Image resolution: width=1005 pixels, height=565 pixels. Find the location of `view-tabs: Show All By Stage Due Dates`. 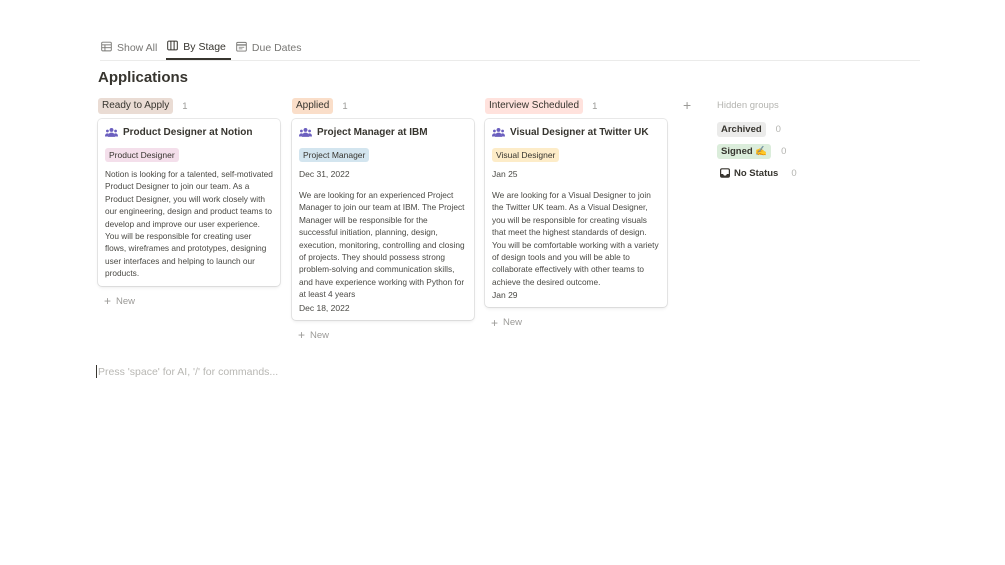

view-tabs: Show All By Stage Due Dates is located at coordinates (510, 48).